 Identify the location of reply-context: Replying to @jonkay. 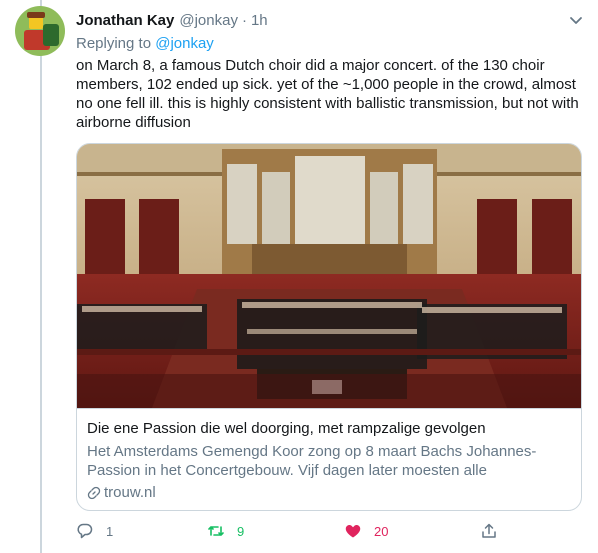
(145, 43).